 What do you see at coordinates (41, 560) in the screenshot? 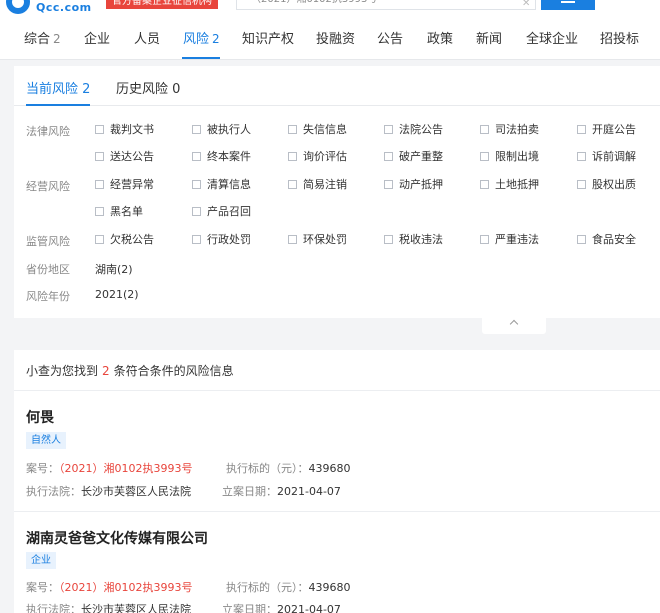
I see `result-type-tag: 企业` at bounding box center [41, 560].